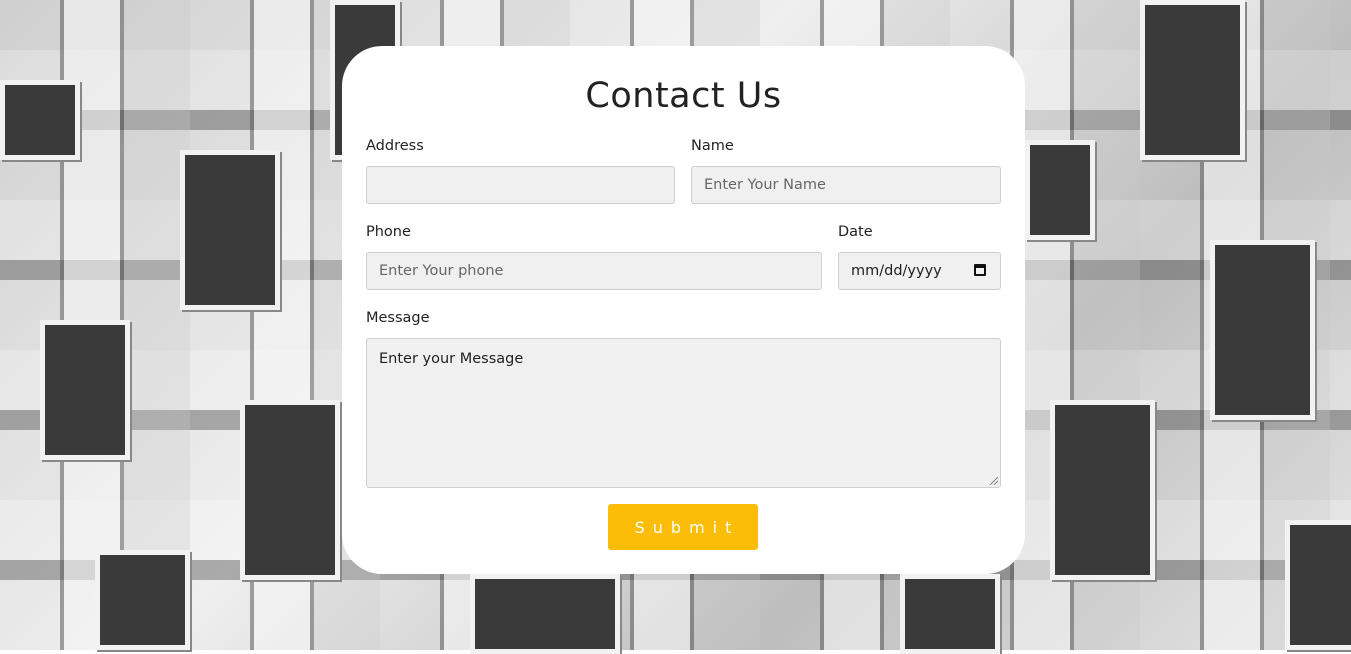 Image resolution: width=1351 pixels, height=654 pixels. I want to click on resize-handle-icon, so click(994, 481).